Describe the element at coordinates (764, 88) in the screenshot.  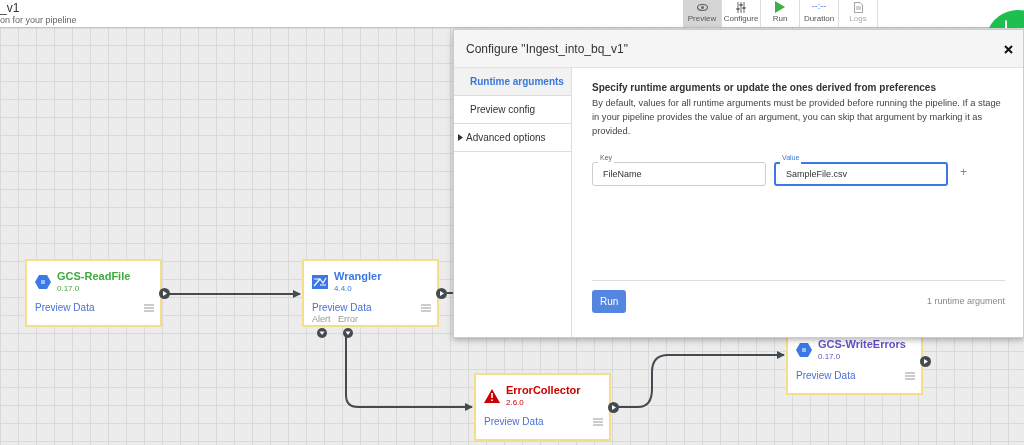
I see `section-heading: Specify runtime arguments or update the ones derived from preferences` at that location.